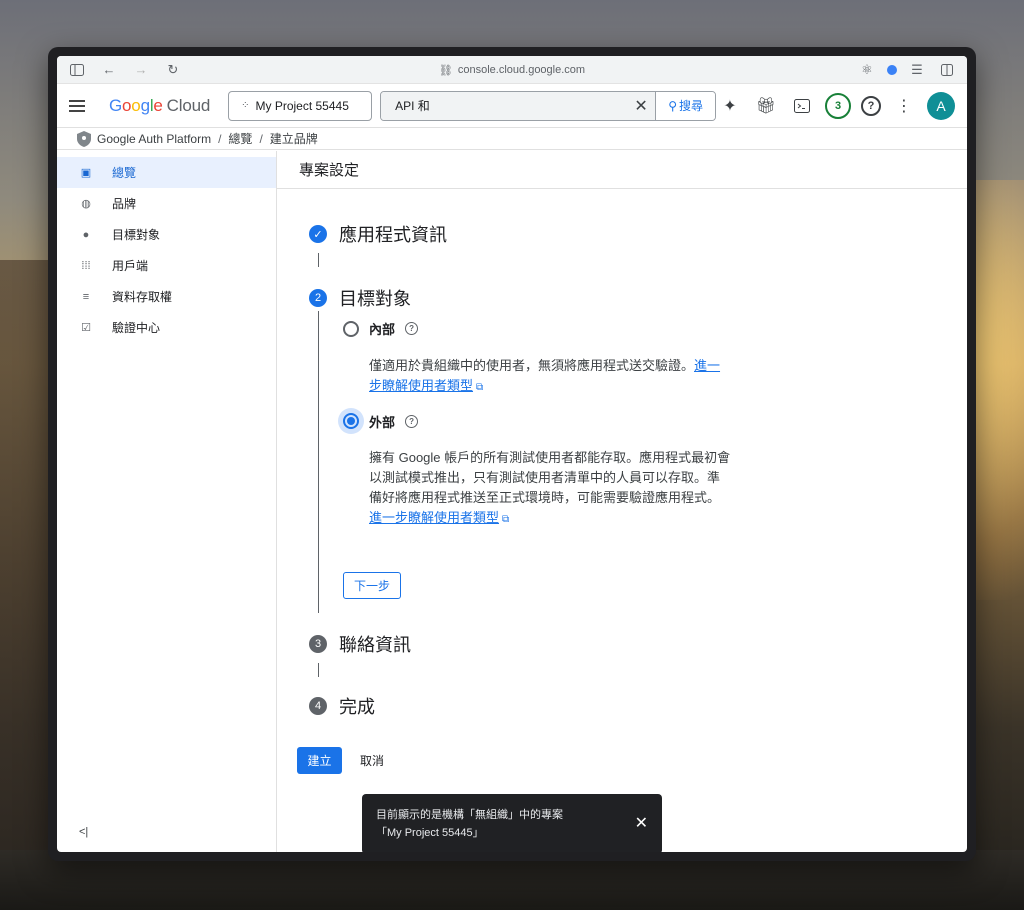 Image resolution: width=1024 pixels, height=910 pixels. I want to click on search-icon: ⚲, so click(672, 105).